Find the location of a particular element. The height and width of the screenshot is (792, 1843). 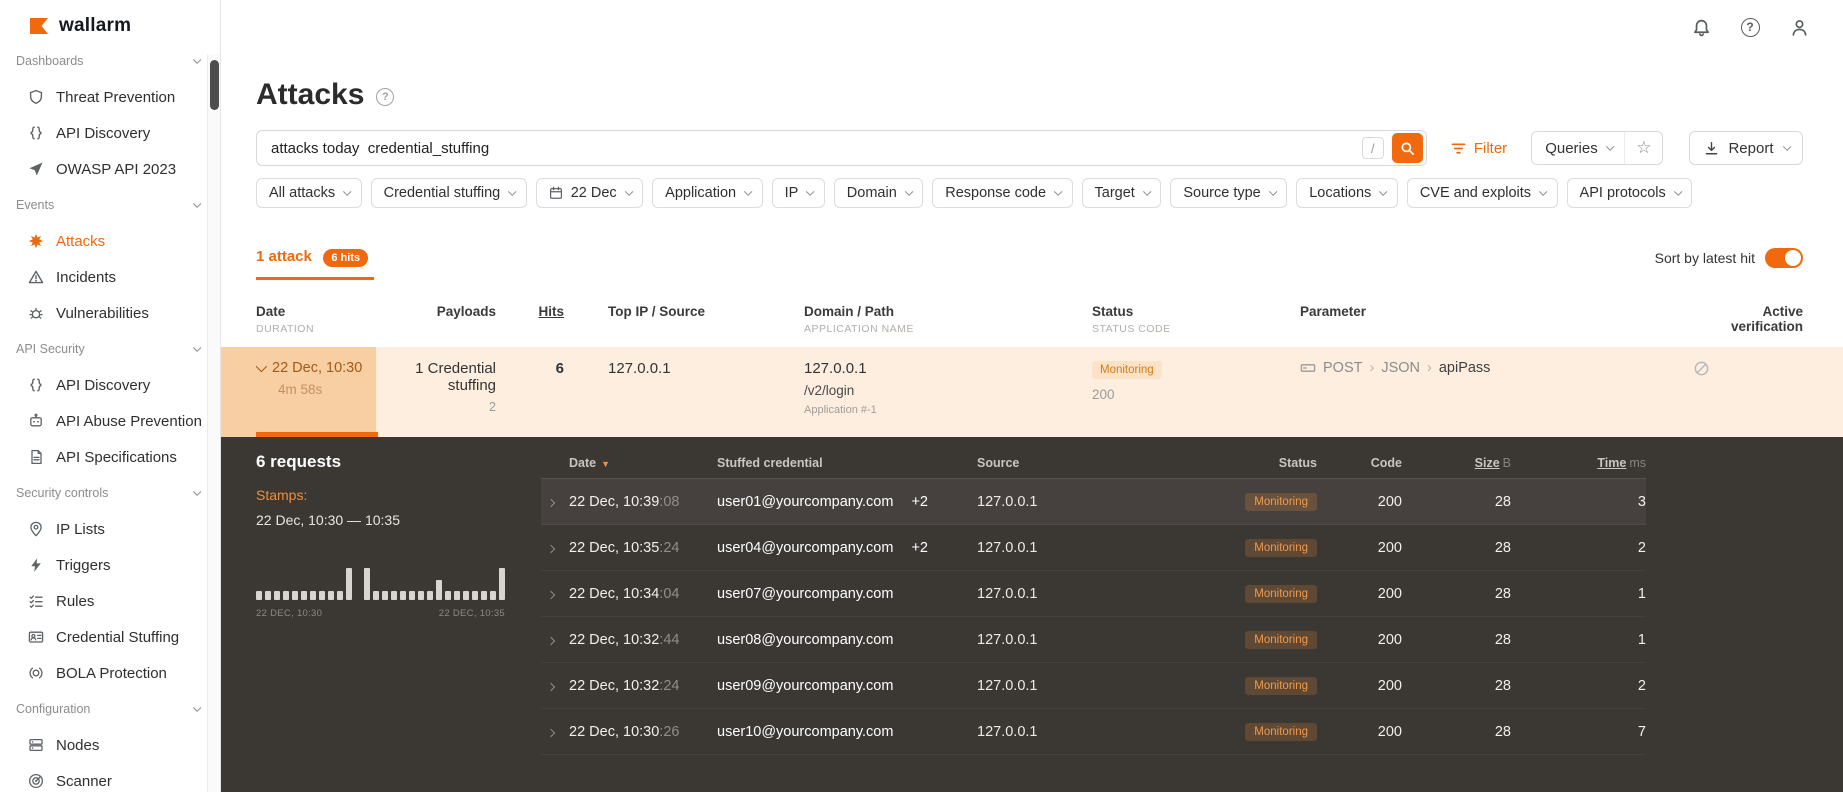

filter-button: Filter is located at coordinates (1479, 148).